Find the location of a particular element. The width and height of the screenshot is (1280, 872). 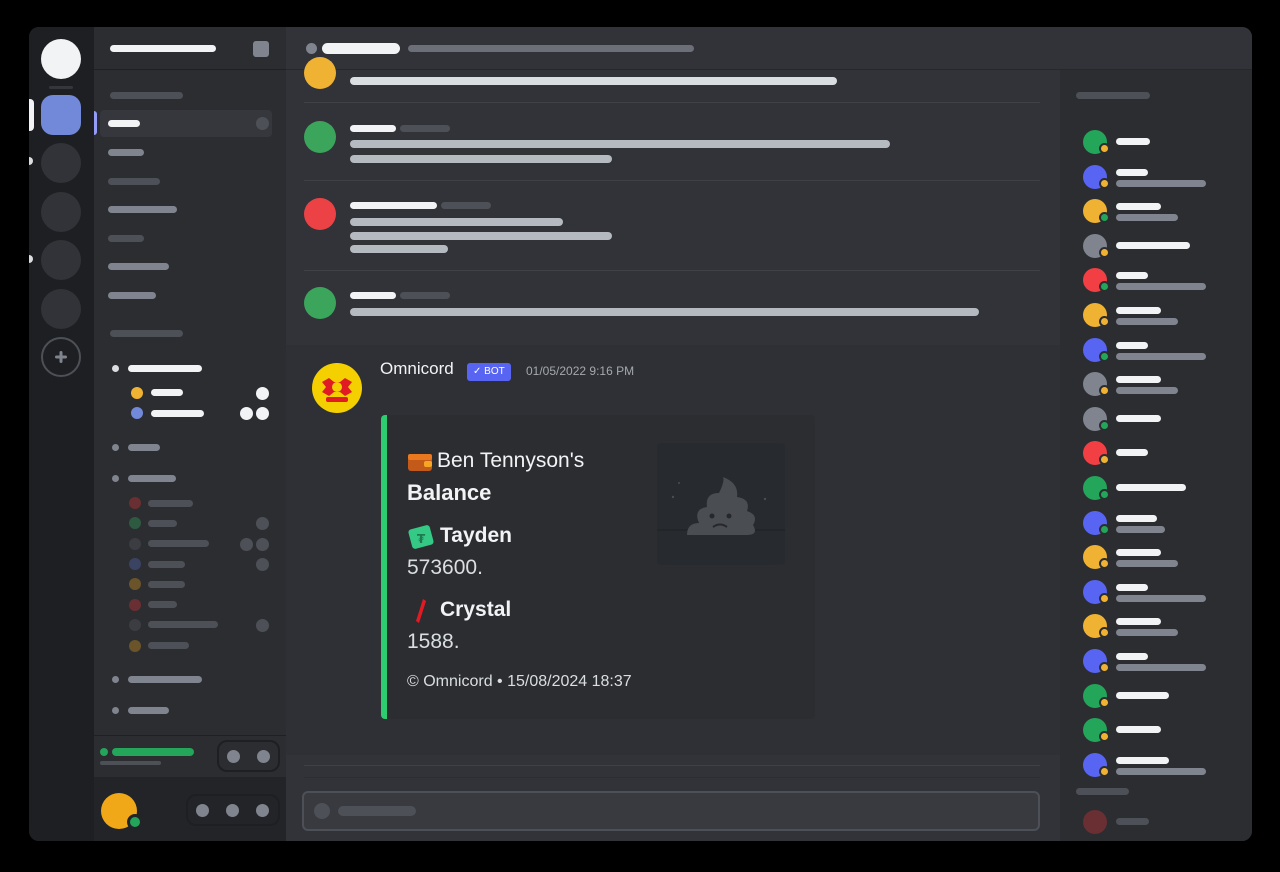

channel-header is located at coordinates (769, 48).